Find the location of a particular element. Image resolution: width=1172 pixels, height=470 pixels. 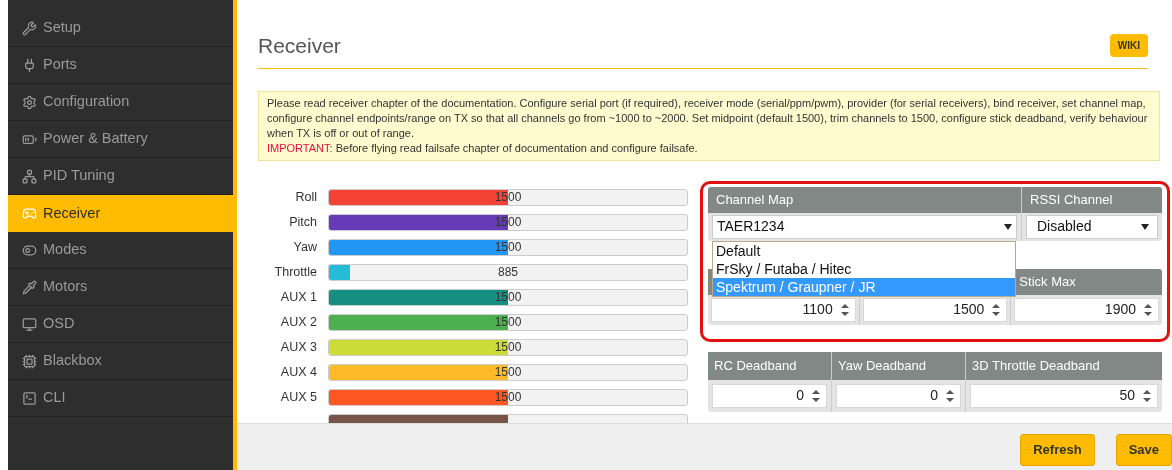

channel-label: Roll is located at coordinates (305, 197).